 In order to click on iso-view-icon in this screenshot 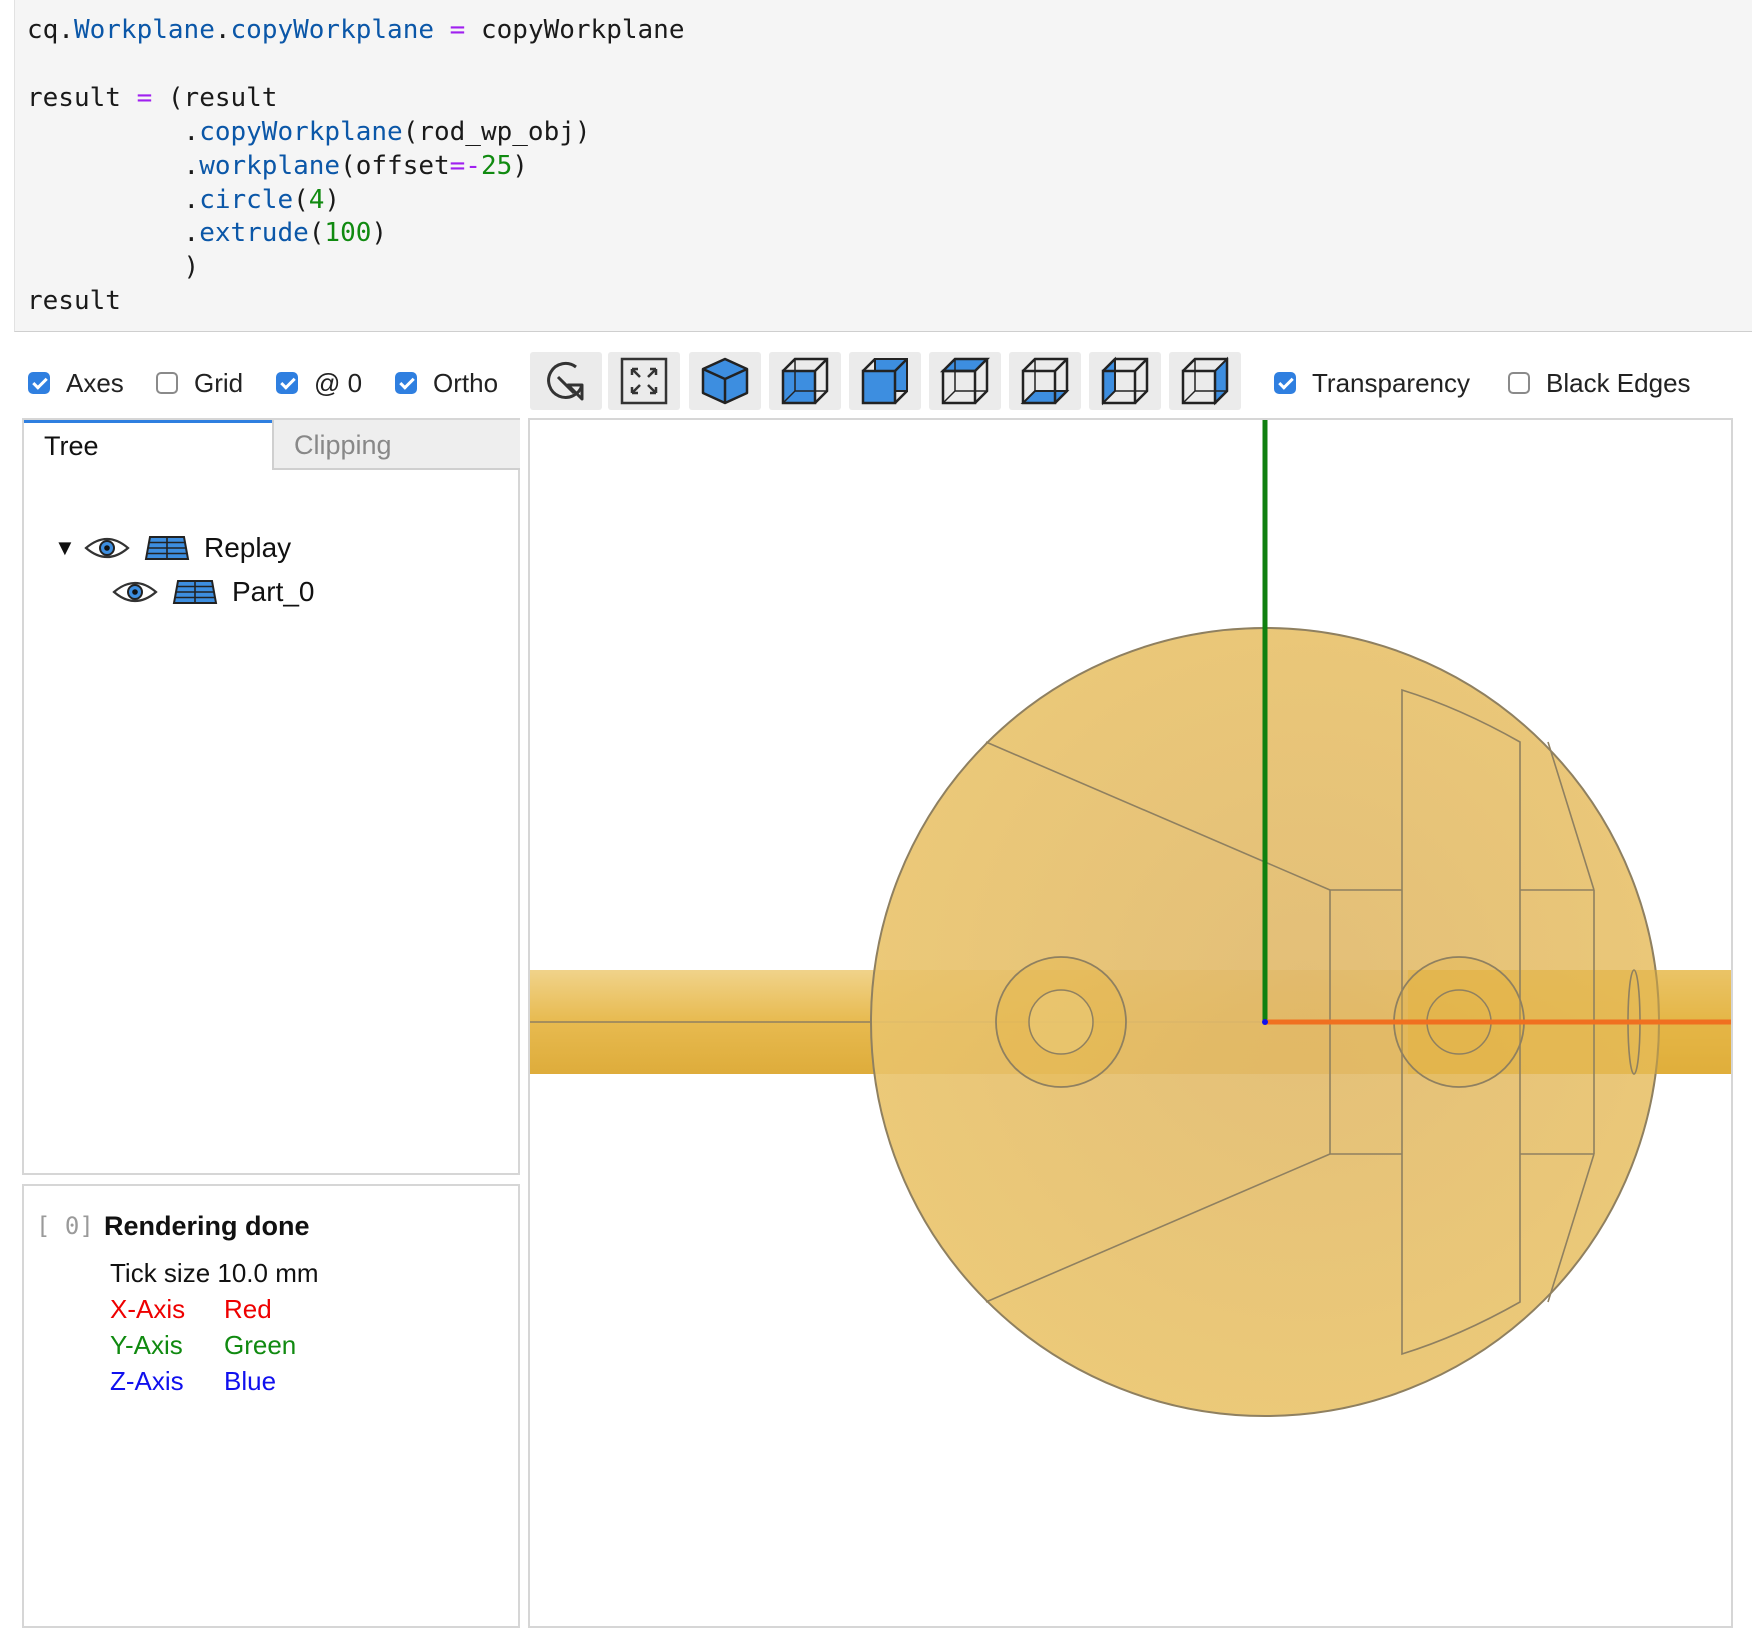, I will do `click(725, 381)`.